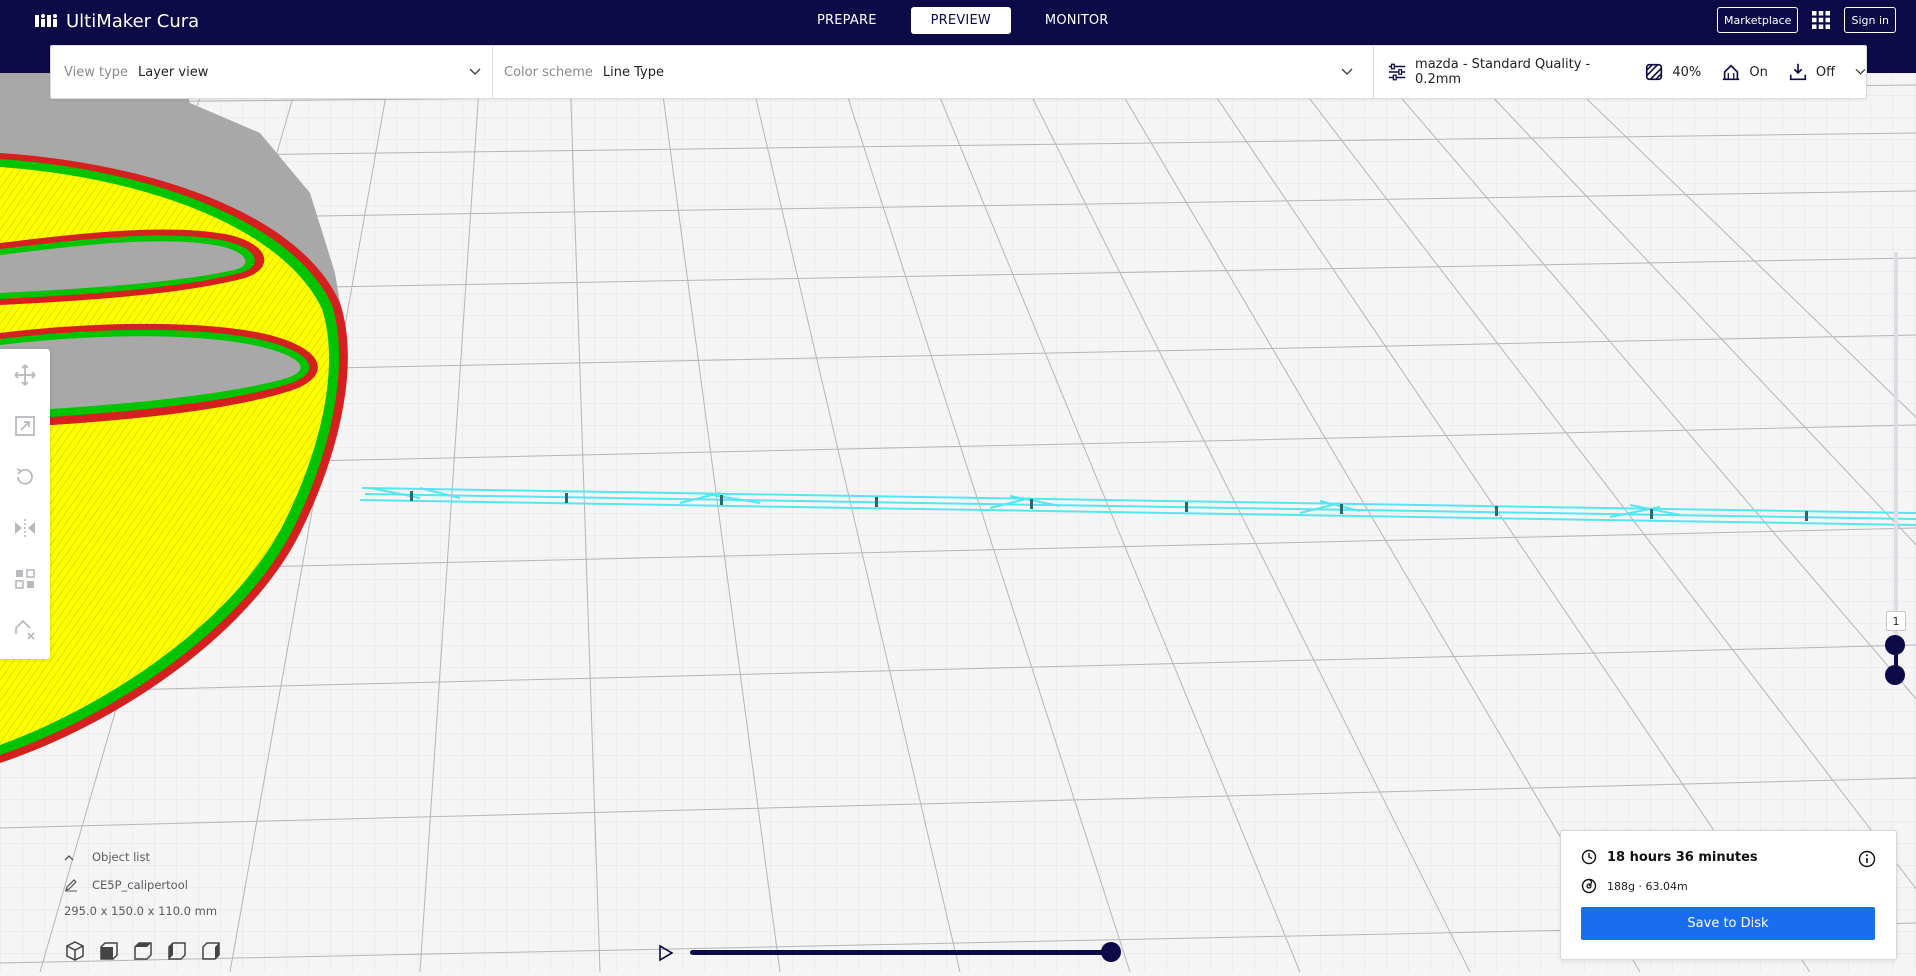 The width and height of the screenshot is (1916, 976). Describe the element at coordinates (1895, 645) in the screenshot. I see `layer-upper-handle` at that location.